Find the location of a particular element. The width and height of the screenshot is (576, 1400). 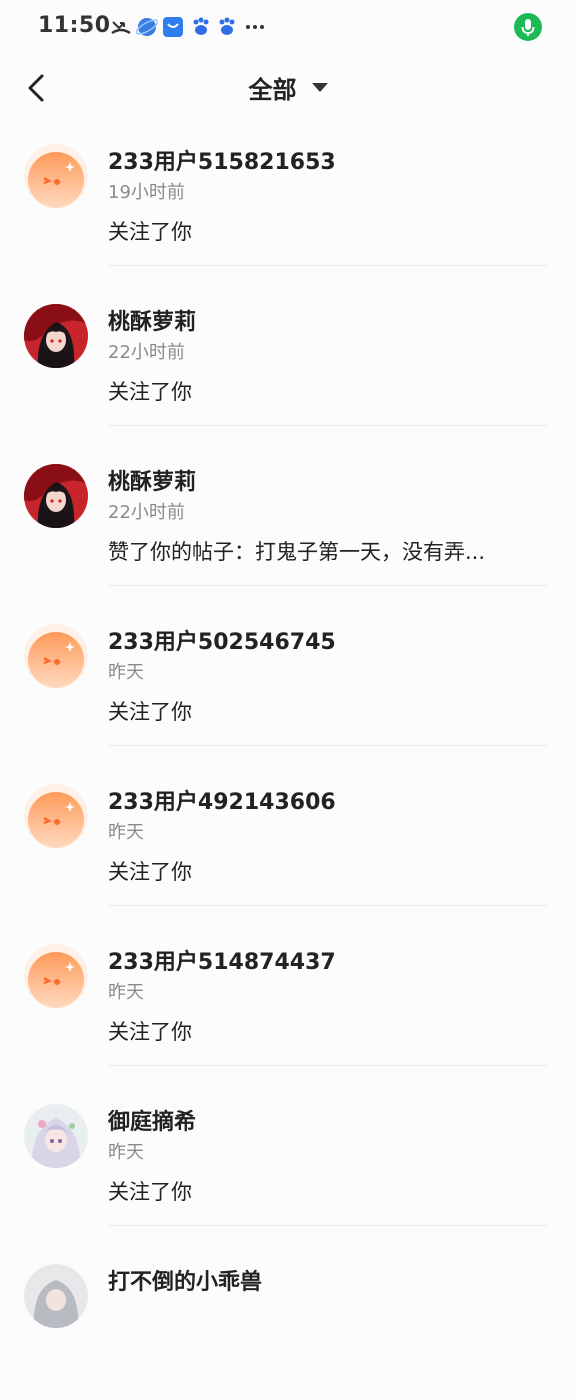

user-name: 233用户514874437 is located at coordinates (222, 960).